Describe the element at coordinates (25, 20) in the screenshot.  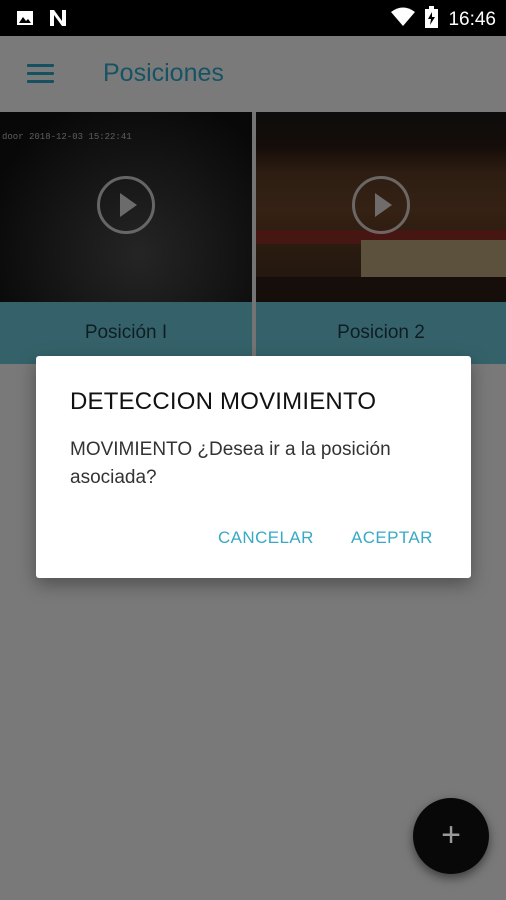
I see `image-icon` at that location.